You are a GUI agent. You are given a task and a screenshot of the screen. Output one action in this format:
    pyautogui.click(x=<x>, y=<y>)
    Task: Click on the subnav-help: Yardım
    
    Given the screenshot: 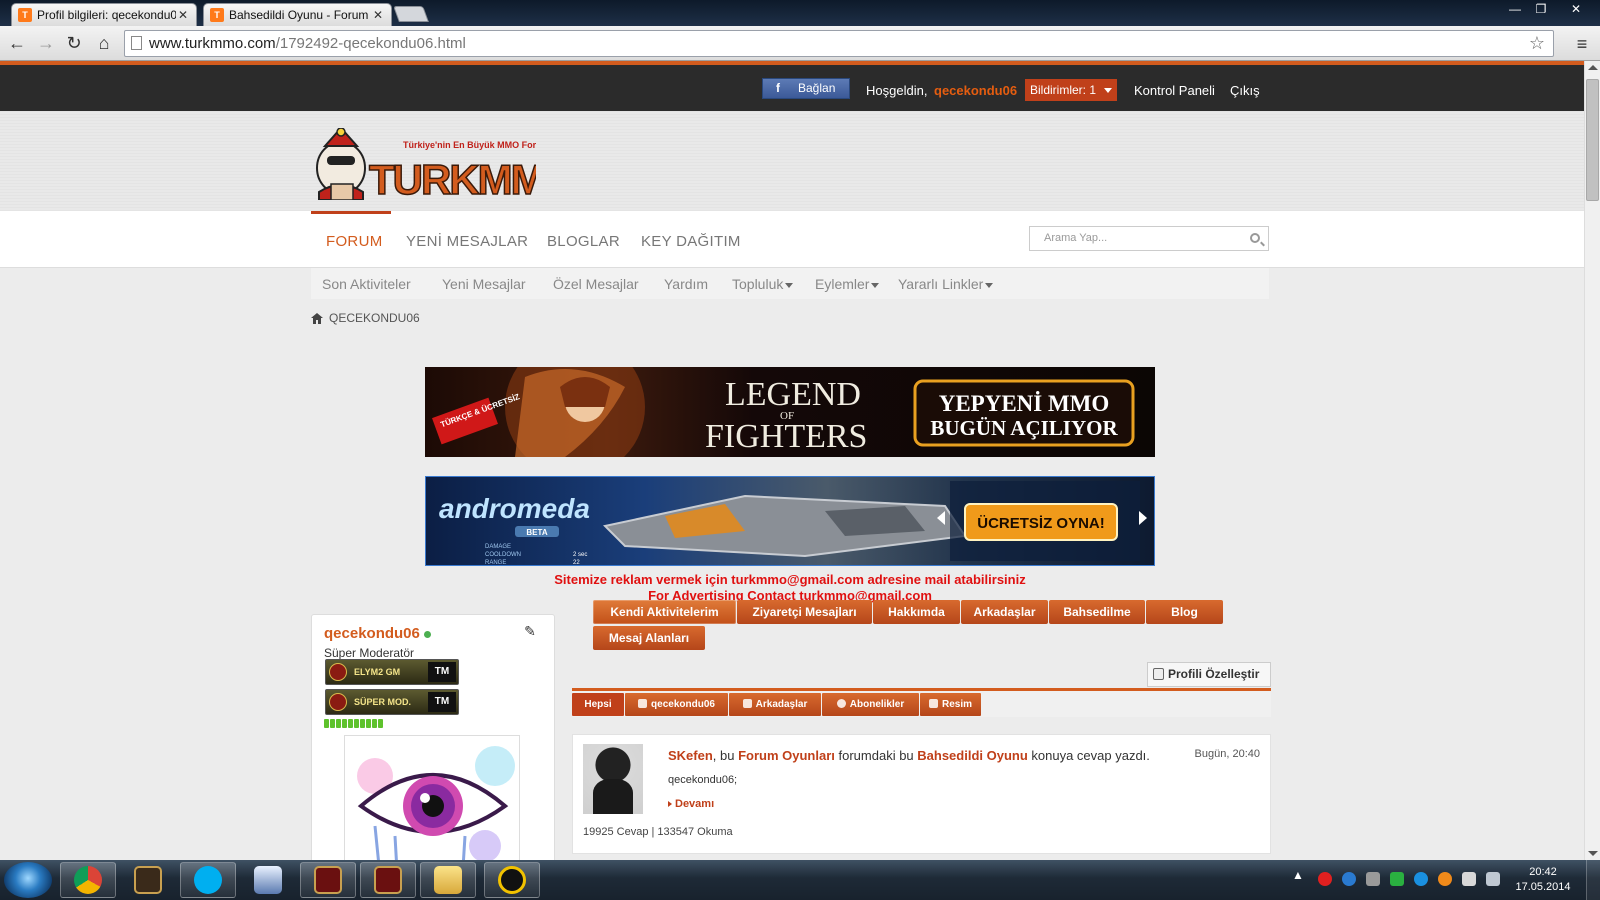 What is the action you would take?
    pyautogui.click(x=686, y=284)
    